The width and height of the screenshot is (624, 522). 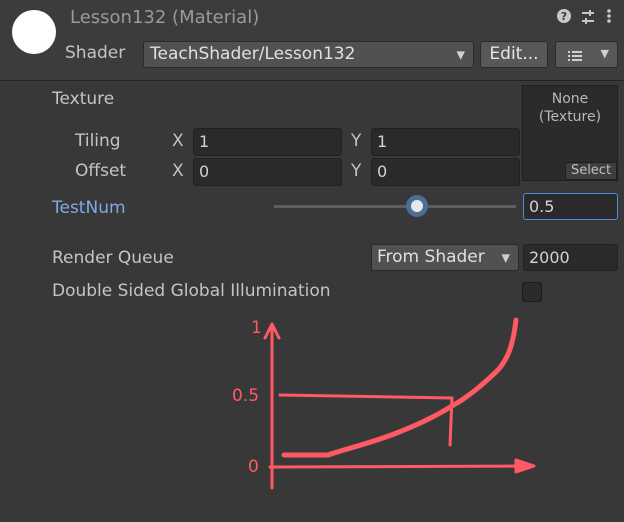 I want to click on graph-y-label-1: 1, so click(x=256, y=328).